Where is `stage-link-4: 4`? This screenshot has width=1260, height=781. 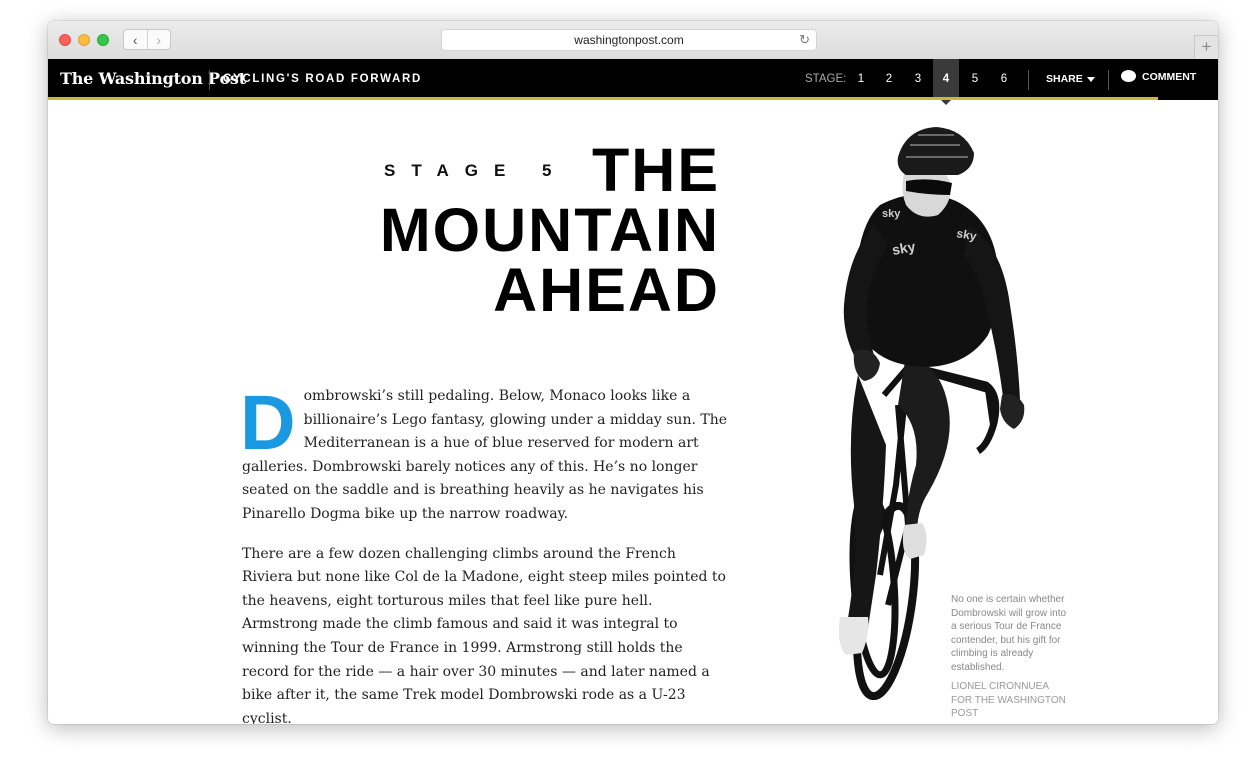 stage-link-4: 4 is located at coordinates (946, 79).